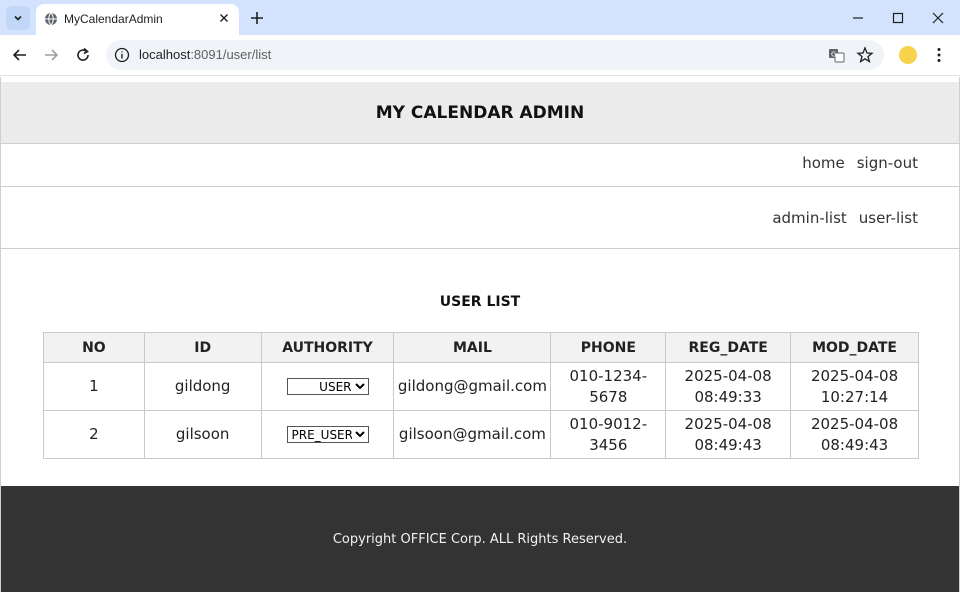  I want to click on minimize-icon, so click(858, 18).